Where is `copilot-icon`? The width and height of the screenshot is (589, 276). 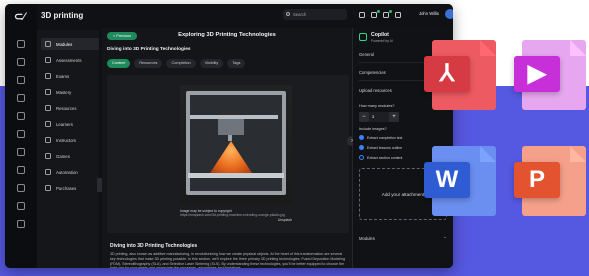
copilot-icon is located at coordinates (363, 37).